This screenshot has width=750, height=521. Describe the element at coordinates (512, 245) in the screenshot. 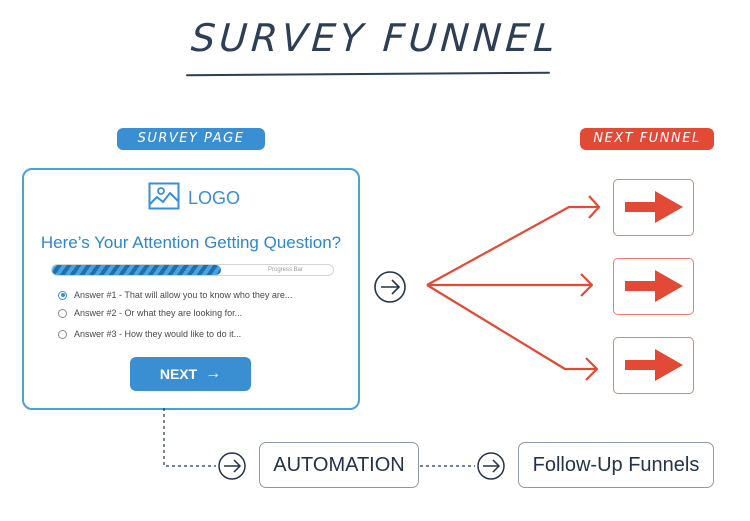

I see `fan-arrow-top` at that location.